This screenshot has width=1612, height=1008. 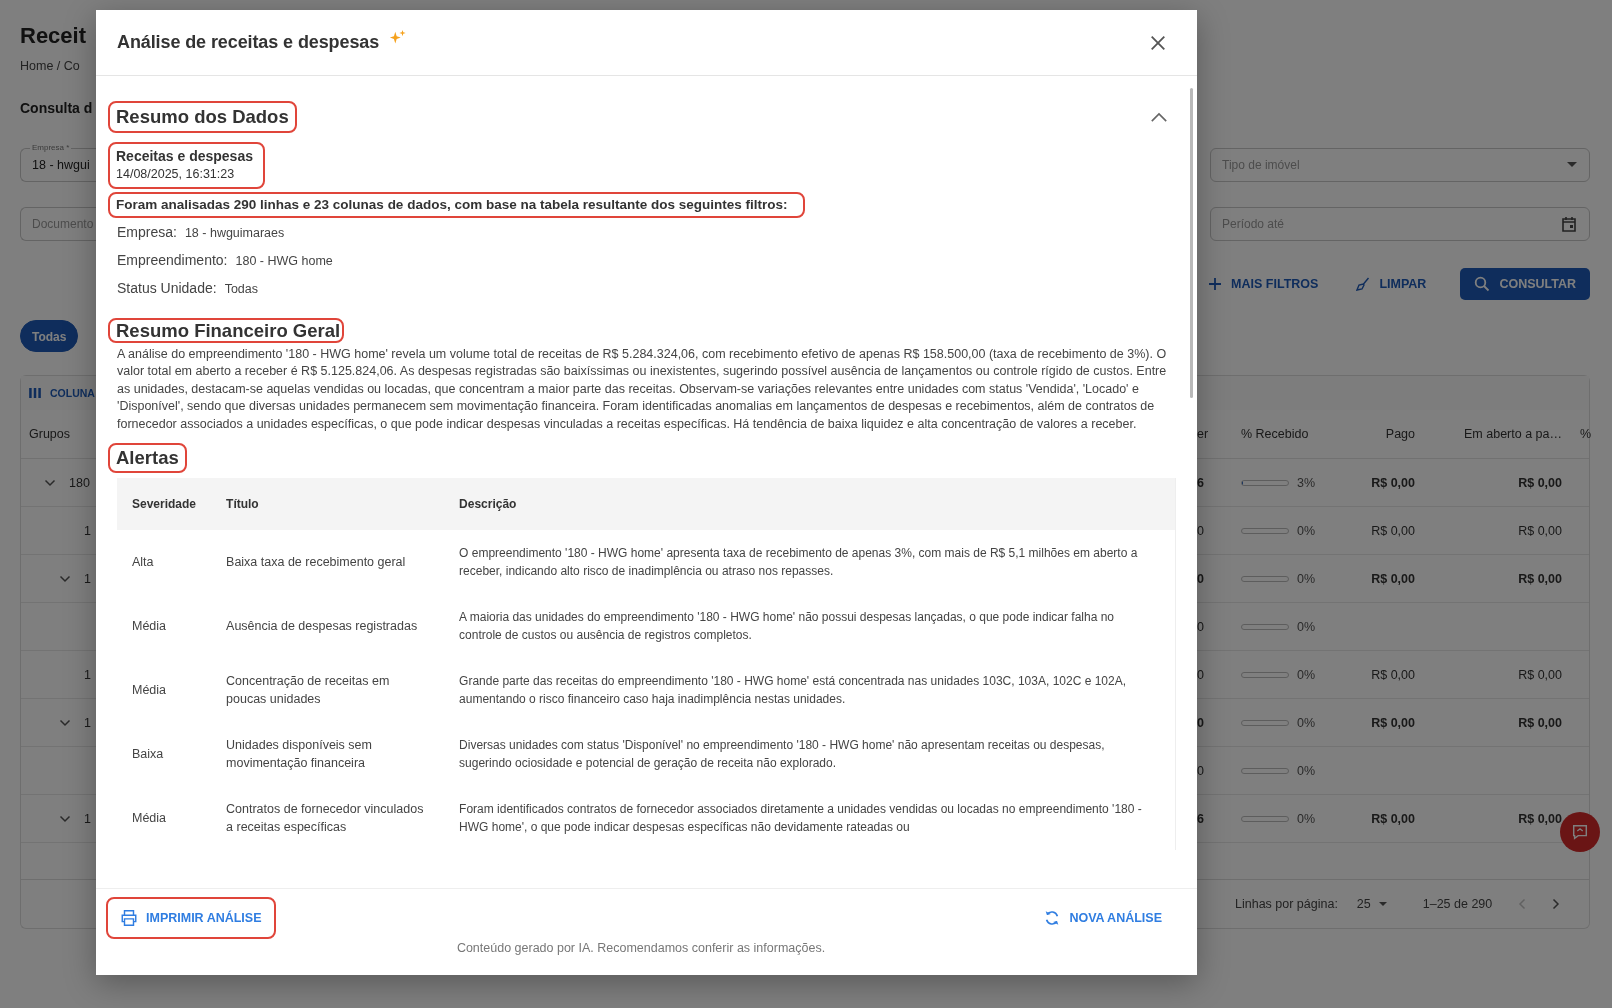 What do you see at coordinates (1203, 434) in the screenshot?
I see `column-header: er` at bounding box center [1203, 434].